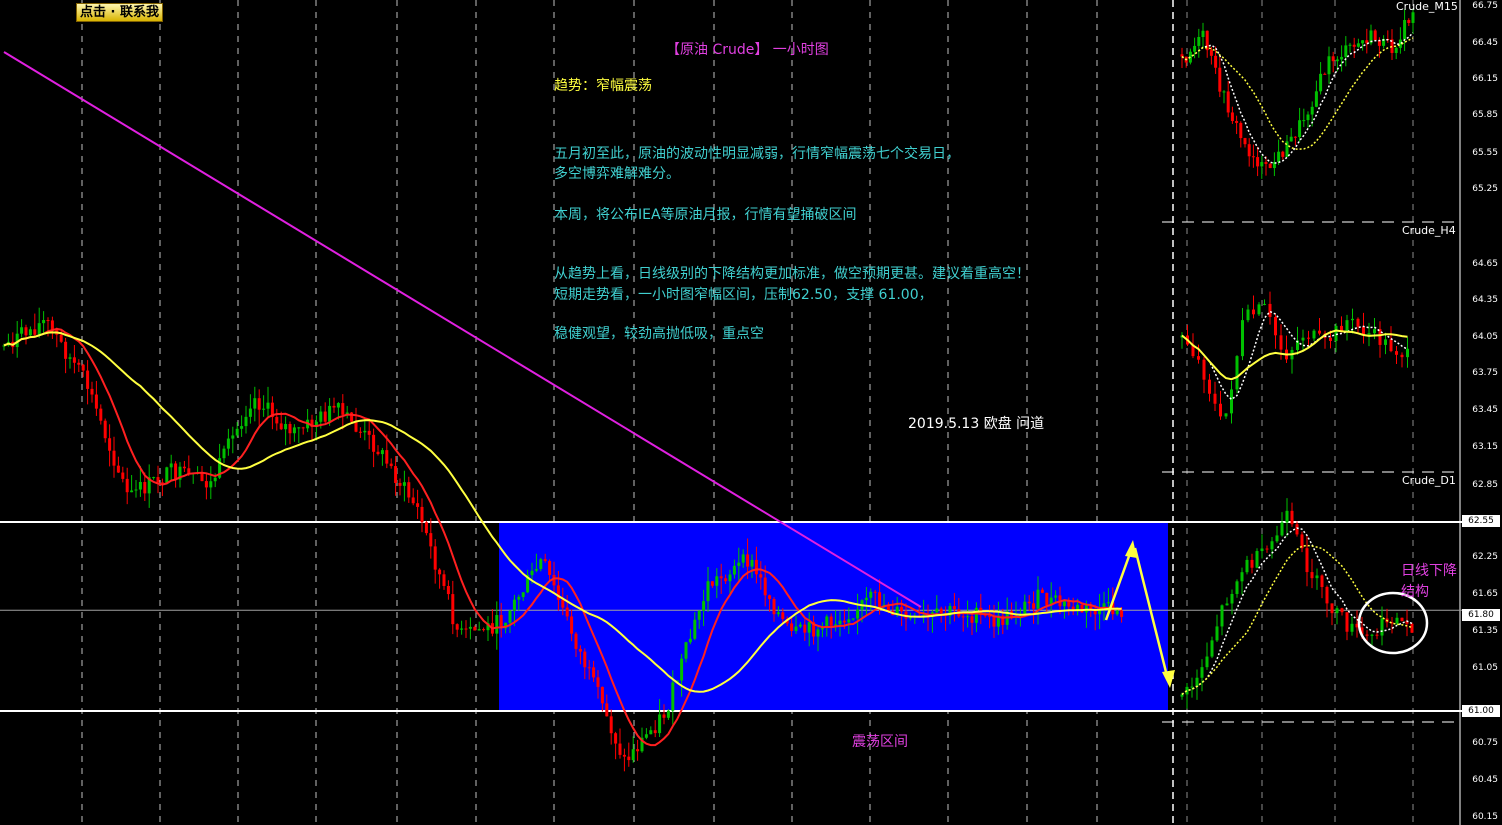  What do you see at coordinates (1415, 592) in the screenshot?
I see `daily-note-line2: 结构` at bounding box center [1415, 592].